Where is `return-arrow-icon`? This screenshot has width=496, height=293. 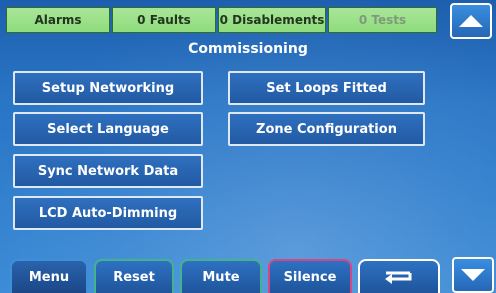
return-arrow-icon is located at coordinates (398, 277).